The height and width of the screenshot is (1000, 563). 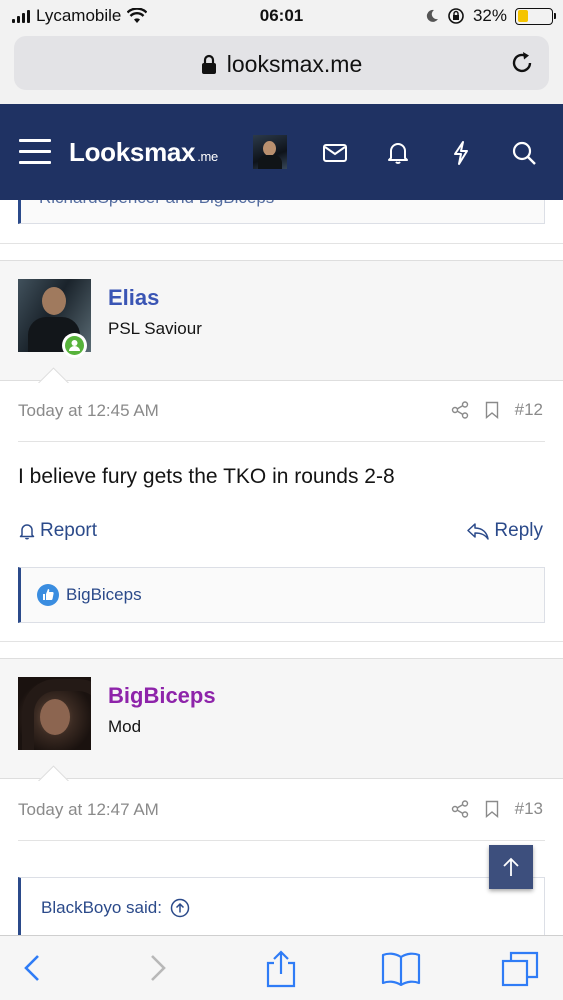 What do you see at coordinates (54, 713) in the screenshot?
I see `avatar` at bounding box center [54, 713].